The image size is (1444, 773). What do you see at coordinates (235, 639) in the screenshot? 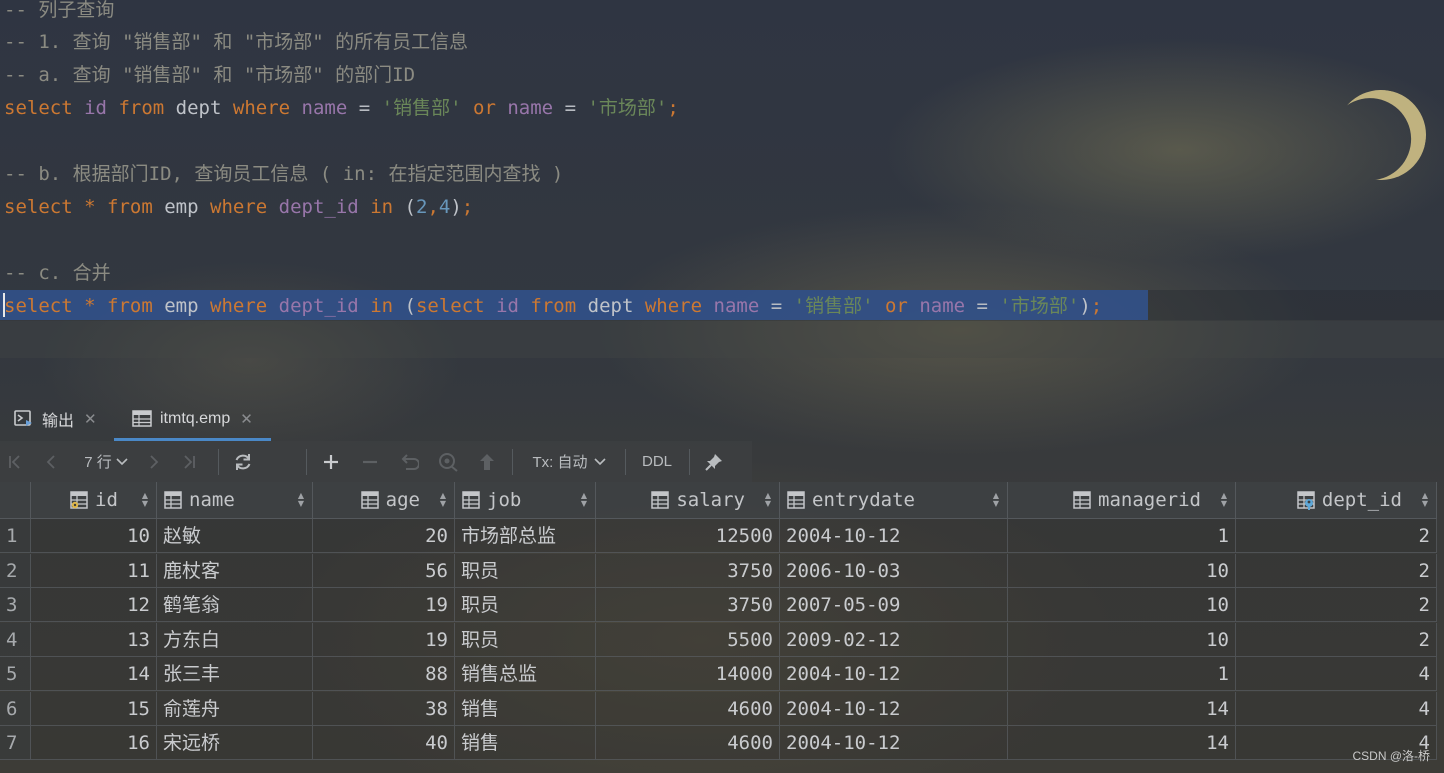
I see `cell-name: 方东白` at bounding box center [235, 639].